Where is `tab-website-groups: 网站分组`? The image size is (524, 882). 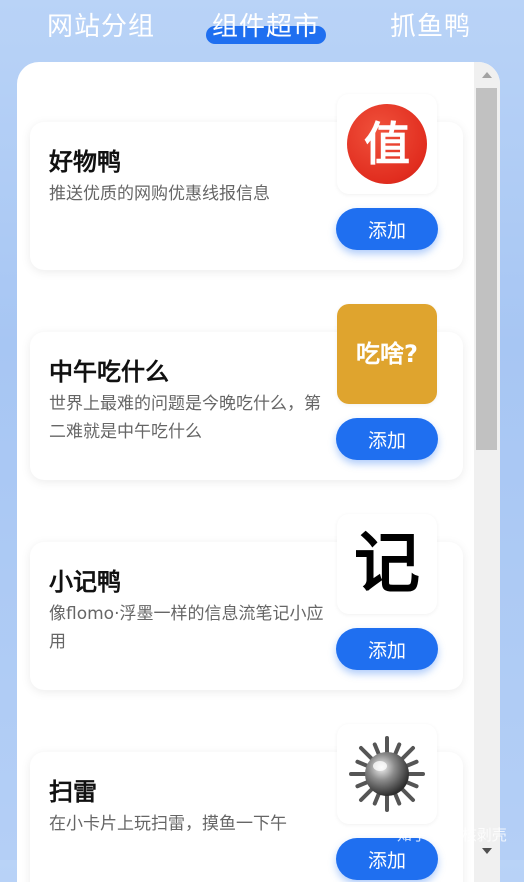
tab-website-groups: 网站分组 is located at coordinates (101, 24).